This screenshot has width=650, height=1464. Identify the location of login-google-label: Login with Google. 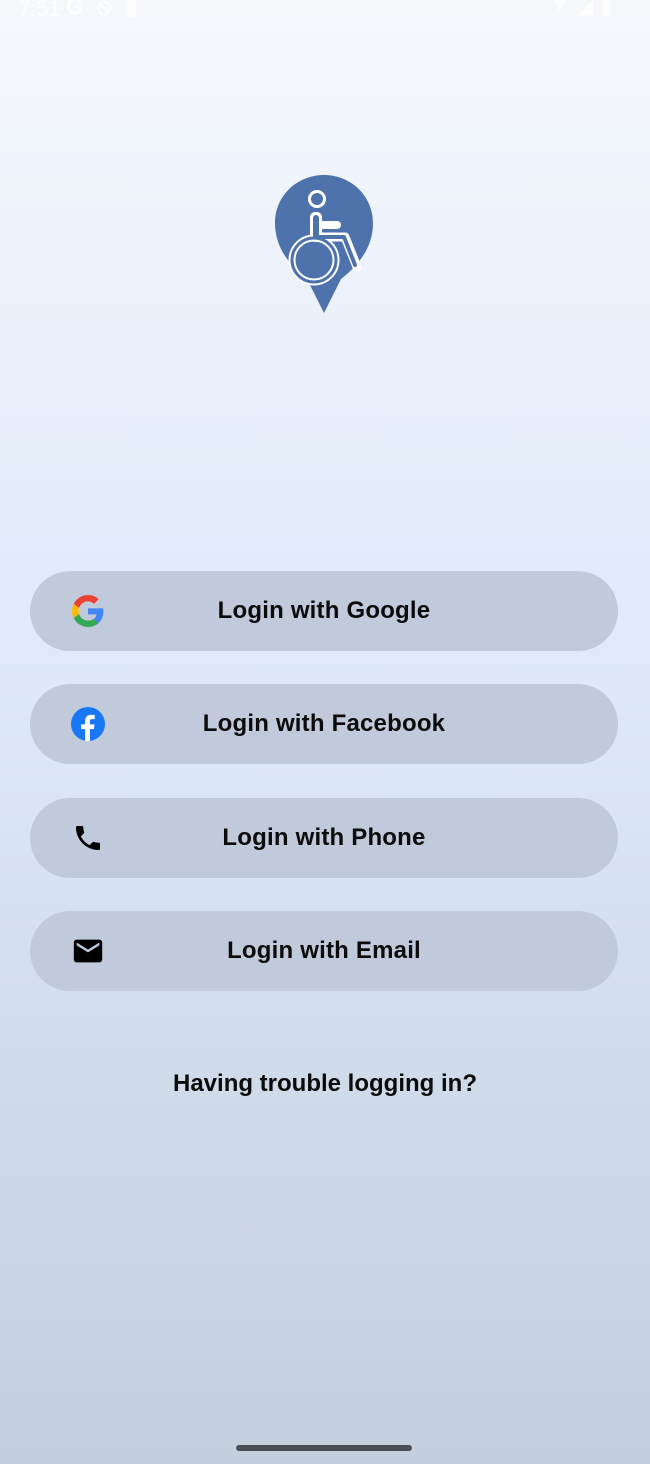
(324, 610).